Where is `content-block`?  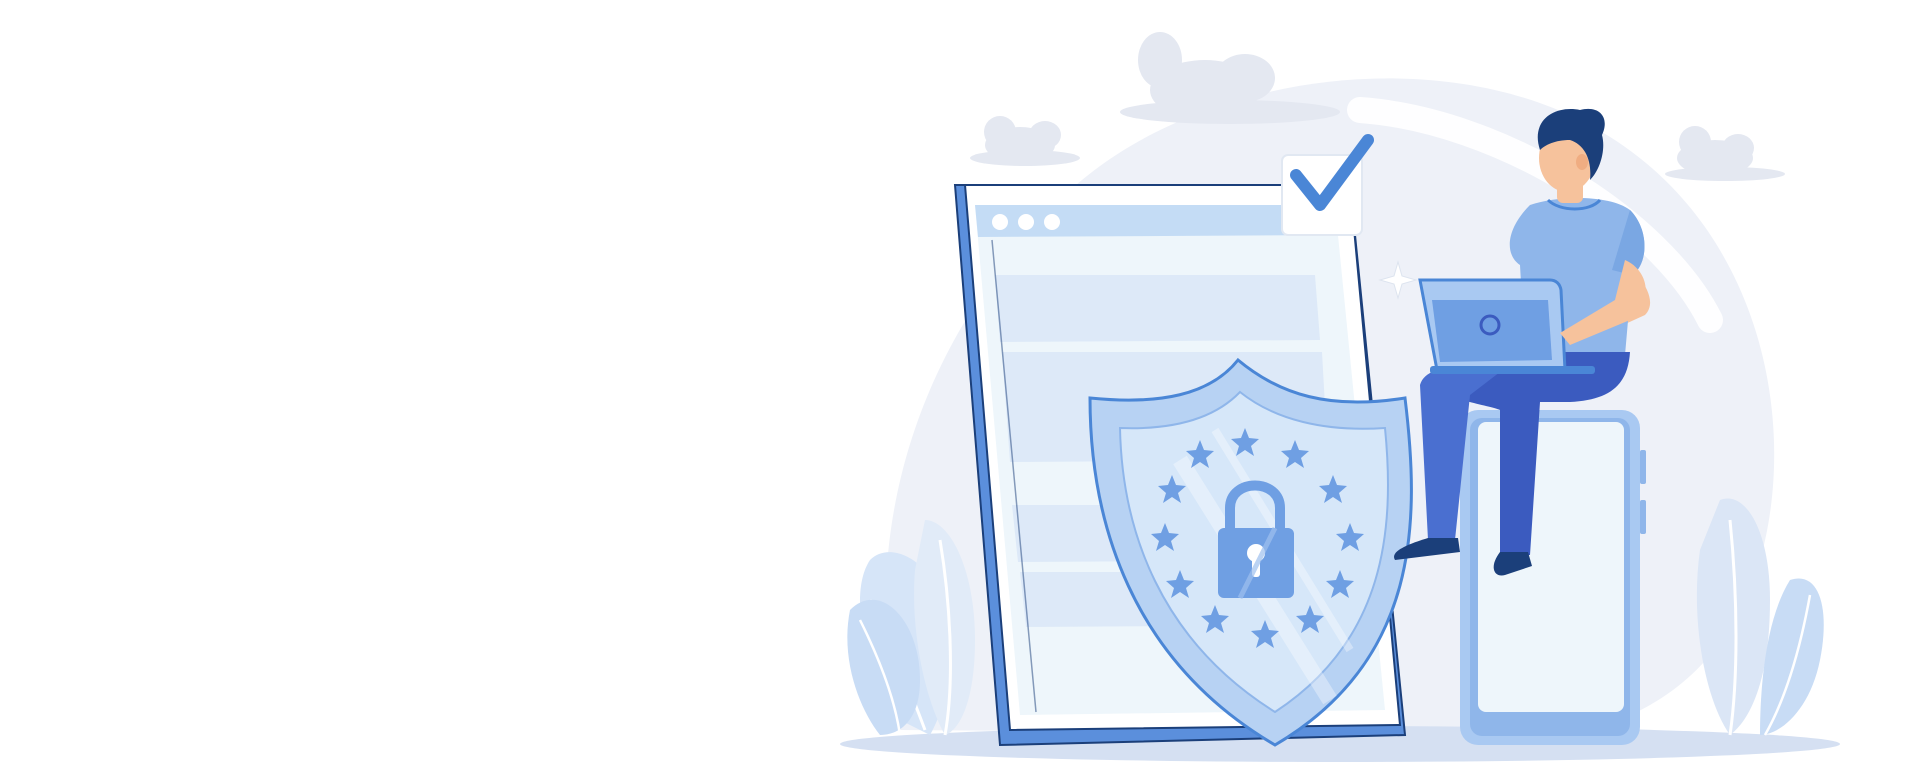
content-block is located at coordinates (1157, 308).